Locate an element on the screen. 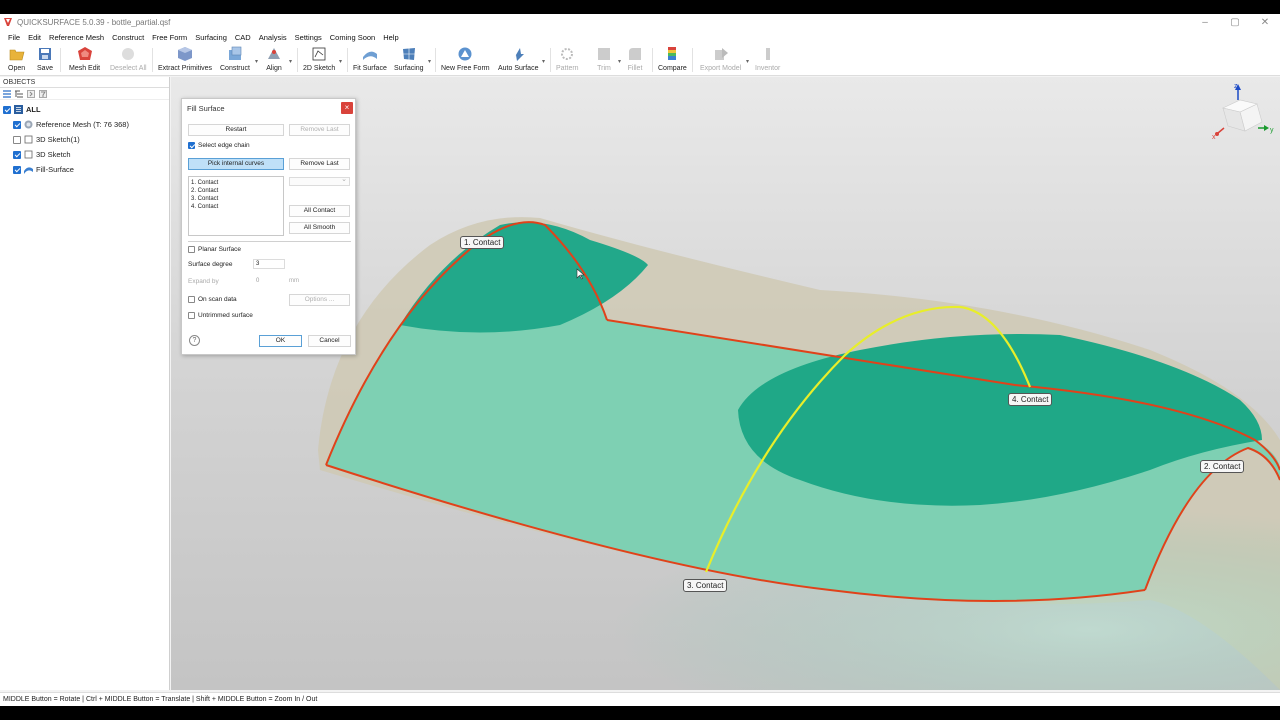  fit-surface-button: Fit Surface is located at coordinates (370, 59).